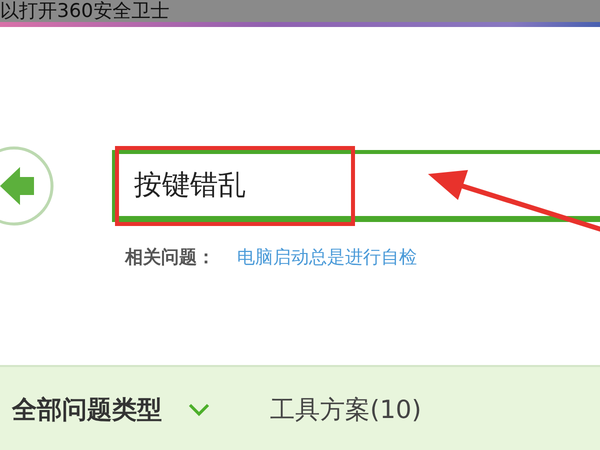 This screenshot has width=600, height=450. What do you see at coordinates (199, 409) in the screenshot?
I see `chevron-down-icon` at bounding box center [199, 409].